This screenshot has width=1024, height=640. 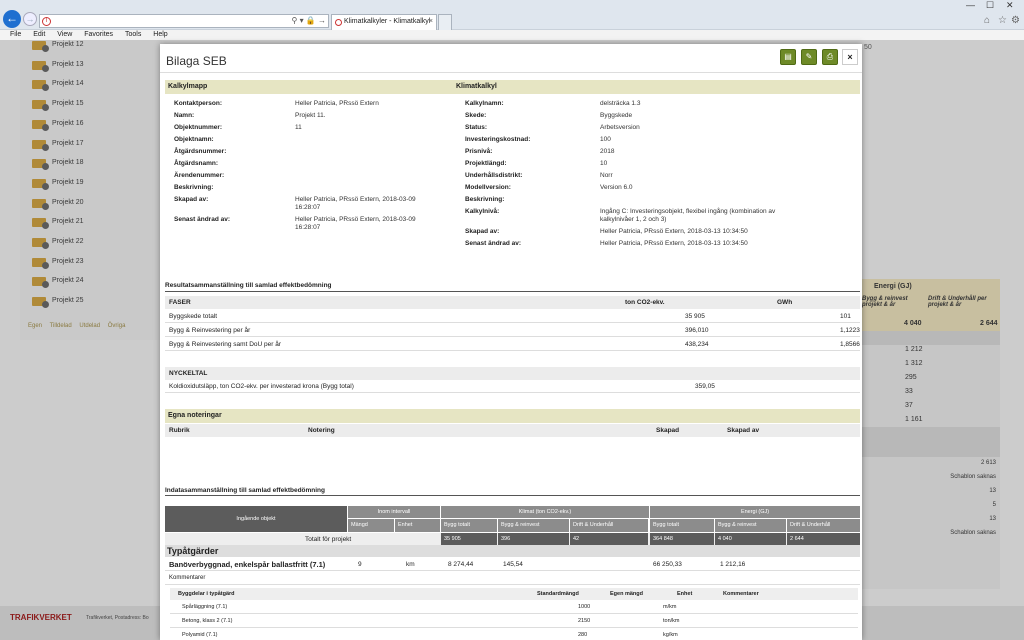 What do you see at coordinates (987, 20) in the screenshot?
I see `home-icon: ⌂` at bounding box center [987, 20].